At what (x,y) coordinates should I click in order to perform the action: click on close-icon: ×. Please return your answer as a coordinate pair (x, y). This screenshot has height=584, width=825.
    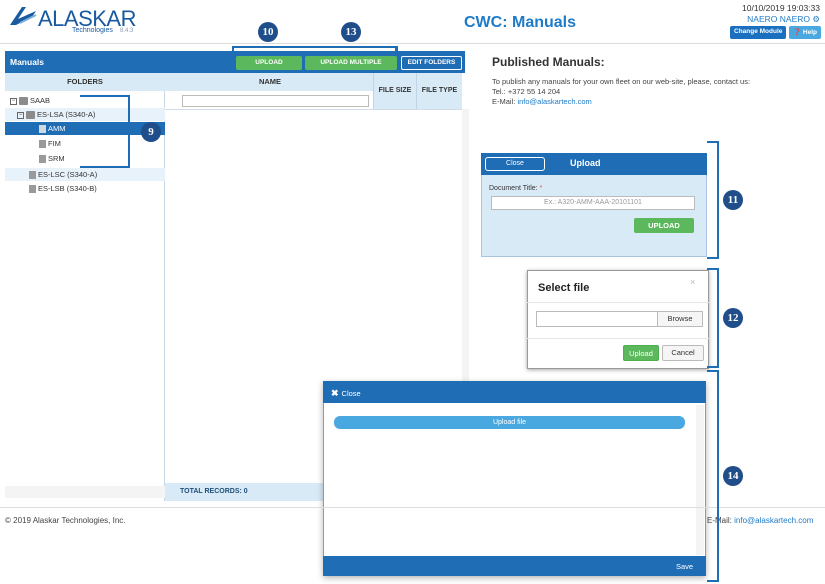
    Looking at the image, I should click on (692, 282).